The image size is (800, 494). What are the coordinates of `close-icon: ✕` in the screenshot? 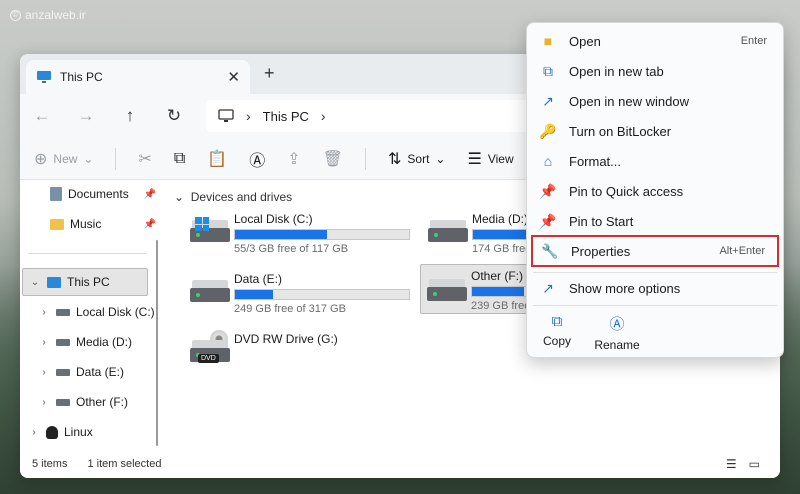 It's located at (233, 77).